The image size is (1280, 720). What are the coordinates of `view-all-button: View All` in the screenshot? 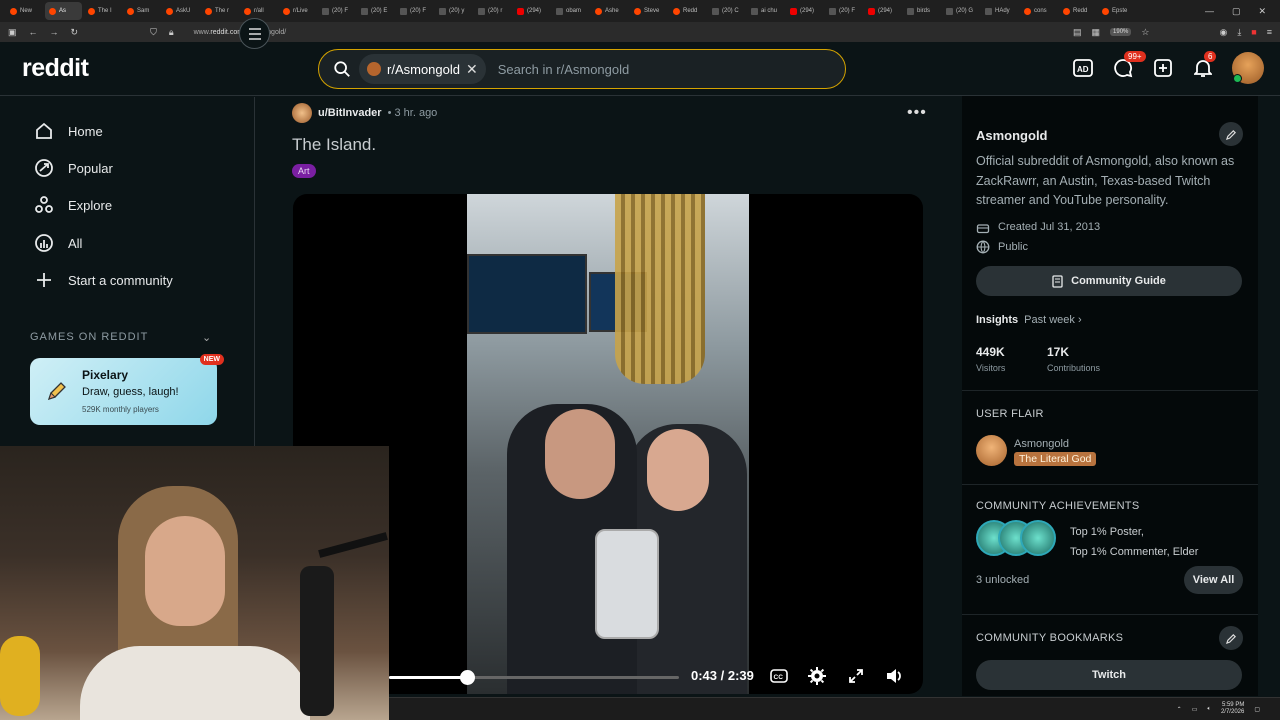 It's located at (1213, 580).